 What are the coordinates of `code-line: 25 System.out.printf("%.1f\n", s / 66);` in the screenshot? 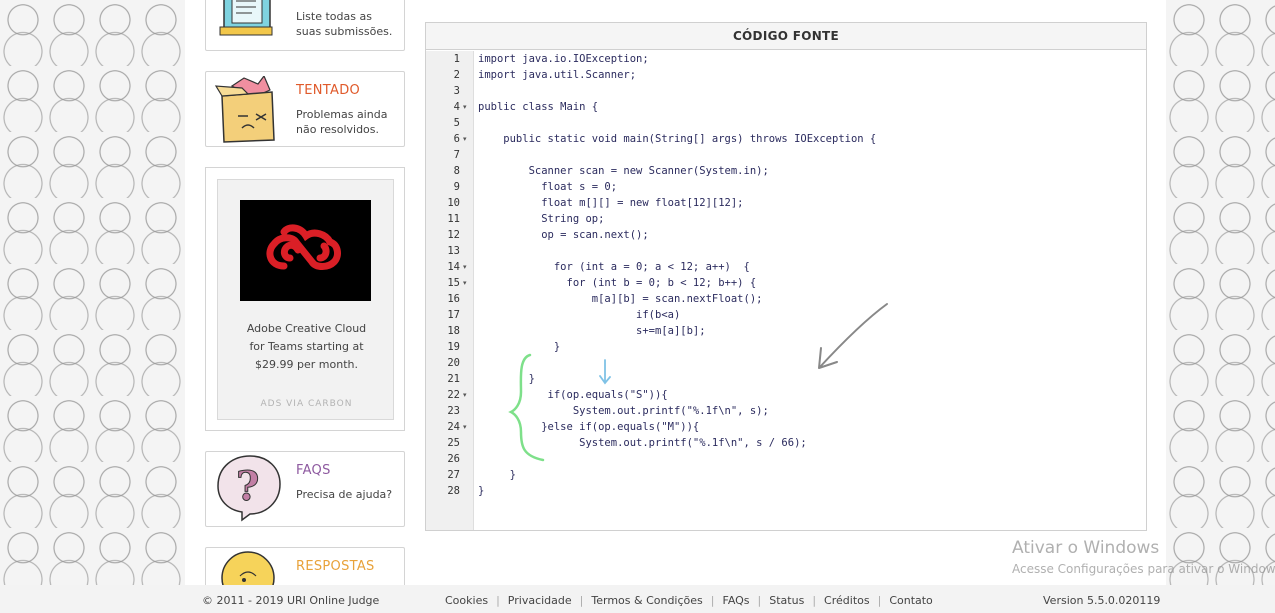 It's located at (786, 443).